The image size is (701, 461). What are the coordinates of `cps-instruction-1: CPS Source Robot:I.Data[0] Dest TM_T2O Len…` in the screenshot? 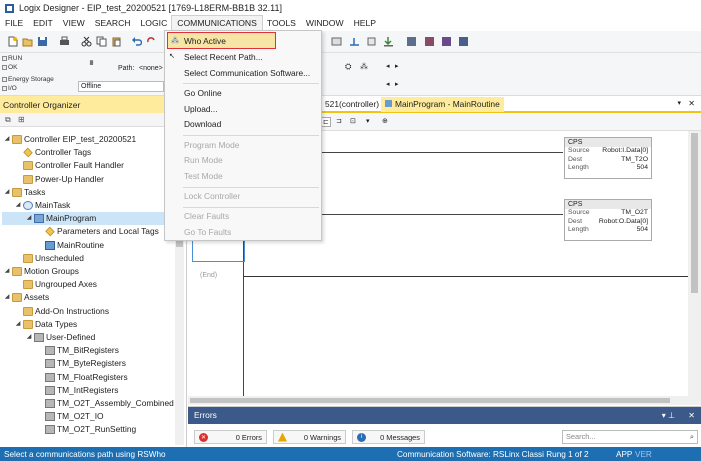 It's located at (608, 158).